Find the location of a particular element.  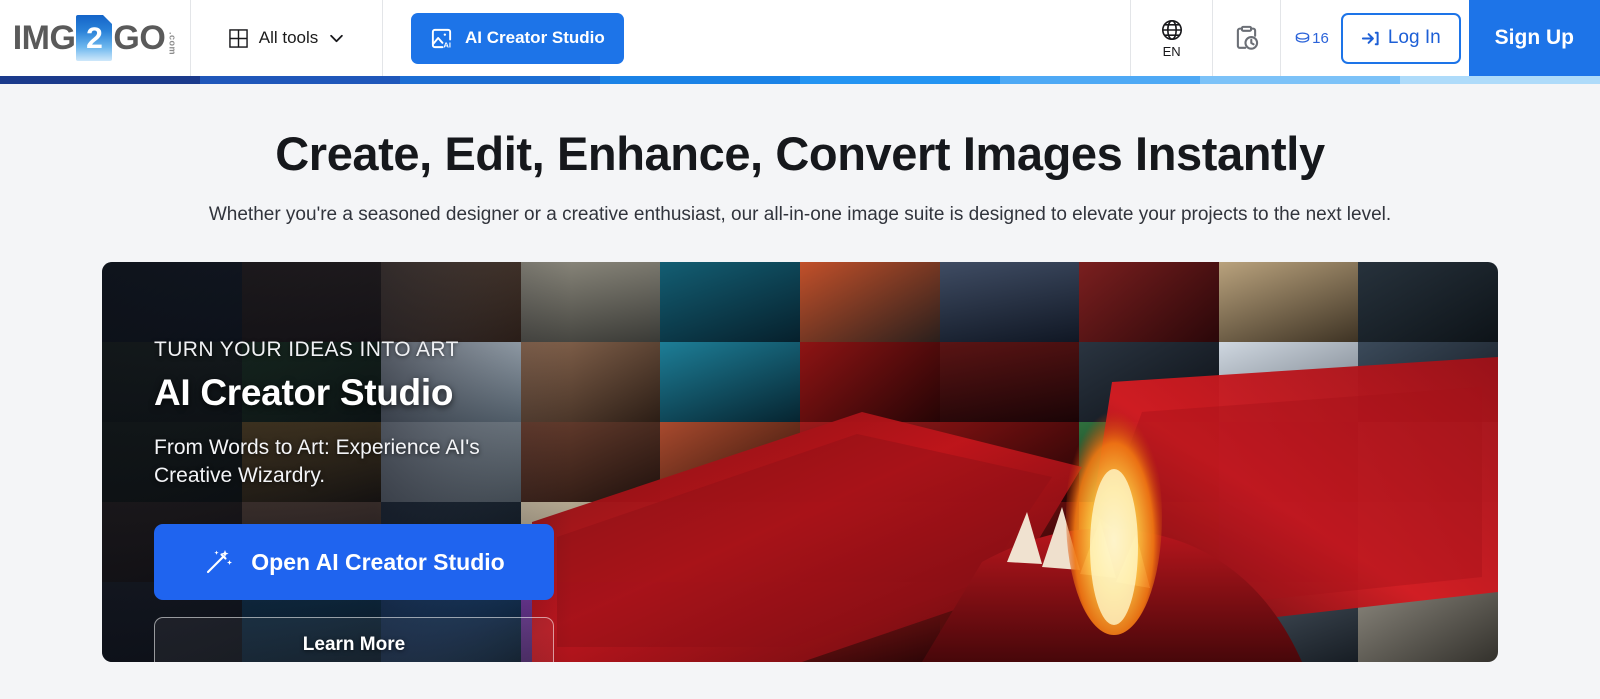

all-tools-label: All tools is located at coordinates (288, 37).